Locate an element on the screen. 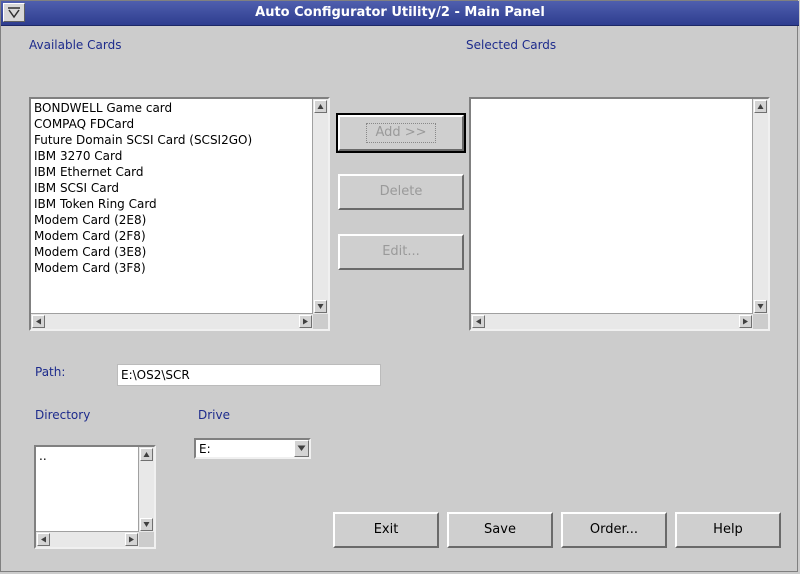 This screenshot has height=574, width=800. drive-select: E: is located at coordinates (252, 448).